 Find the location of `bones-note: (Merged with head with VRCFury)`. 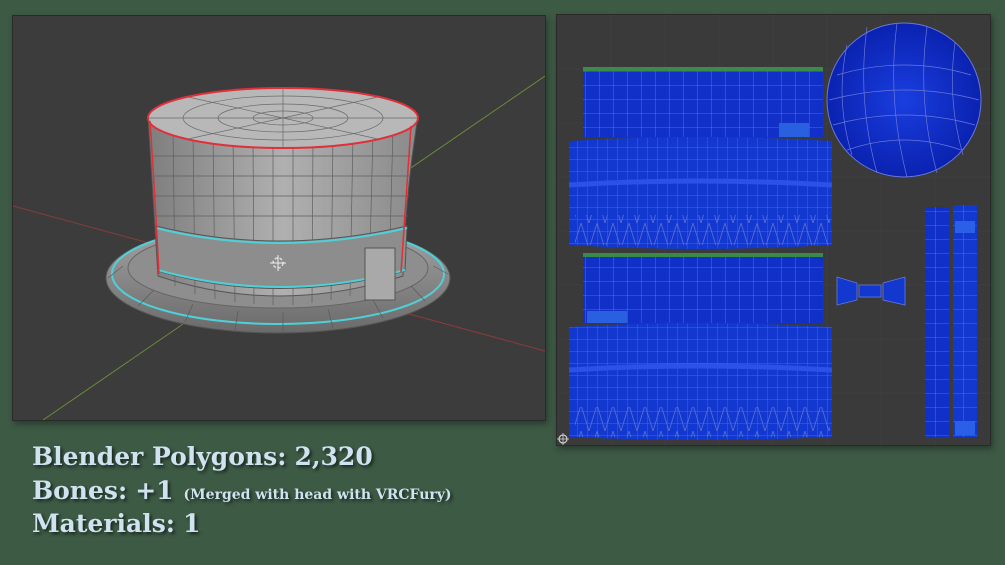

bones-note: (Merged with head with VRCFury) is located at coordinates (317, 495).